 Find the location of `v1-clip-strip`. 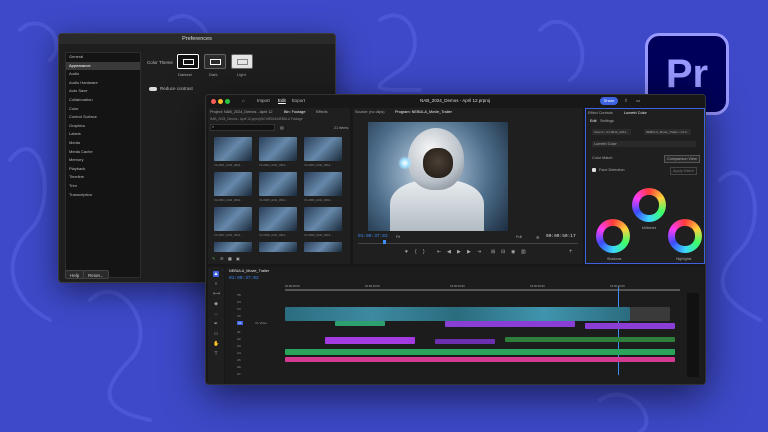

v1-clip-strip is located at coordinates (457, 314).